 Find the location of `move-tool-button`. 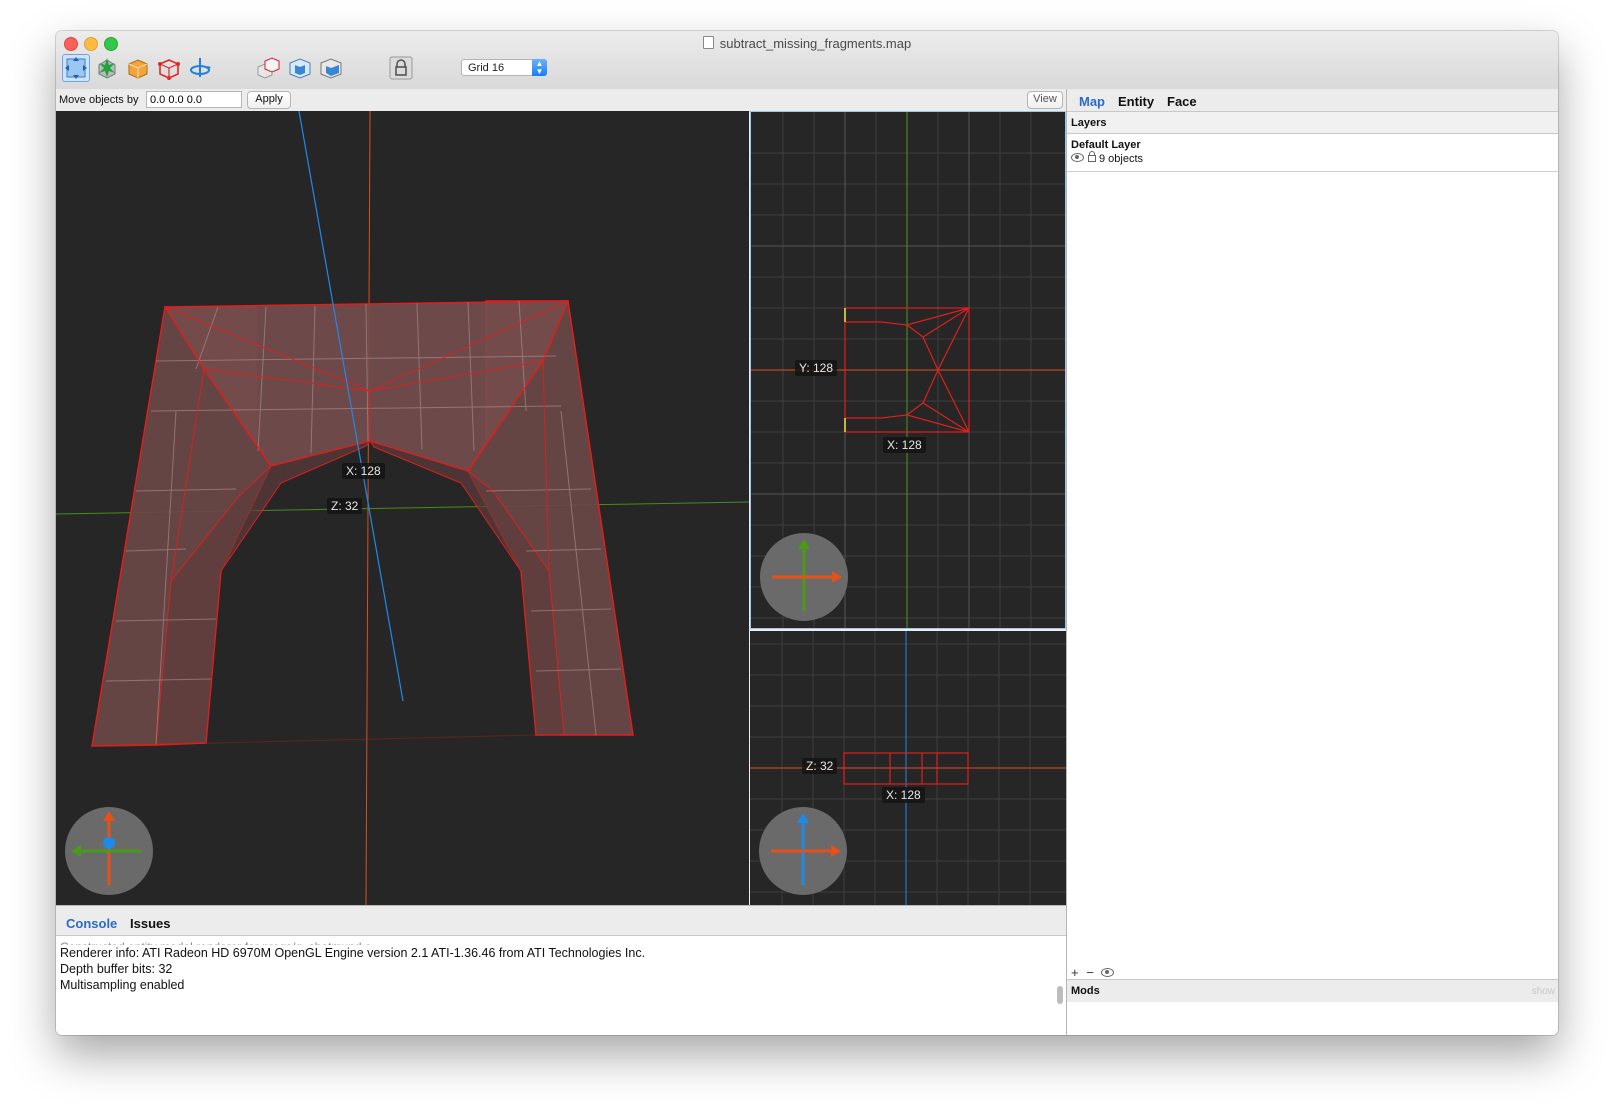

move-tool-button is located at coordinates (76, 68).